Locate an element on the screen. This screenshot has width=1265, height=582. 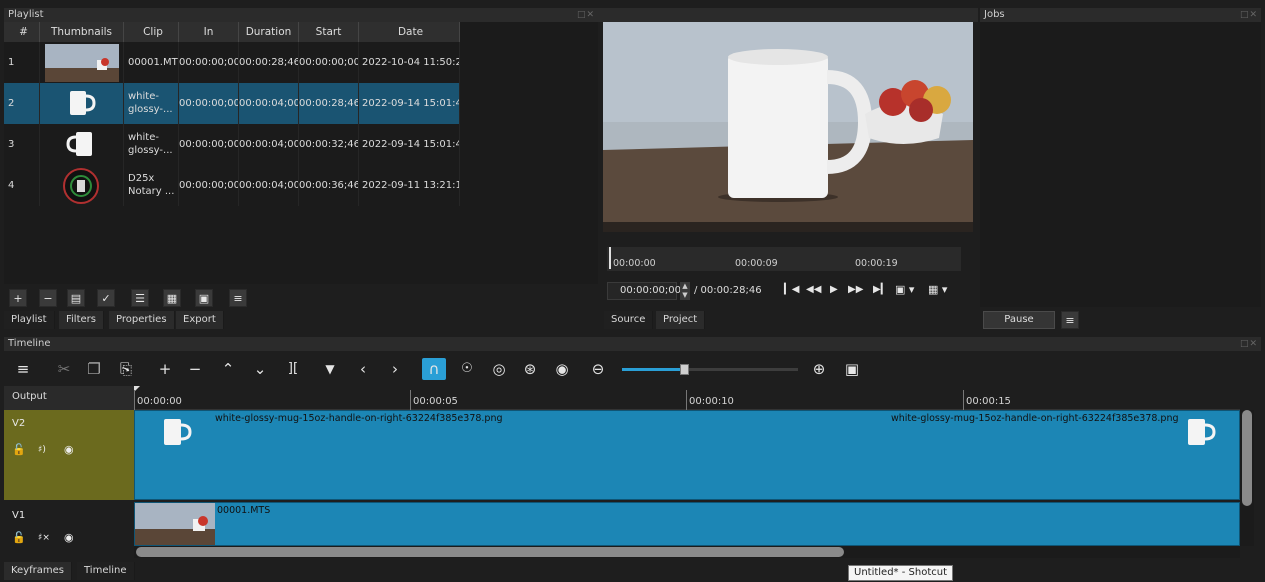
copy-icon: ❐ is located at coordinates (94, 369).